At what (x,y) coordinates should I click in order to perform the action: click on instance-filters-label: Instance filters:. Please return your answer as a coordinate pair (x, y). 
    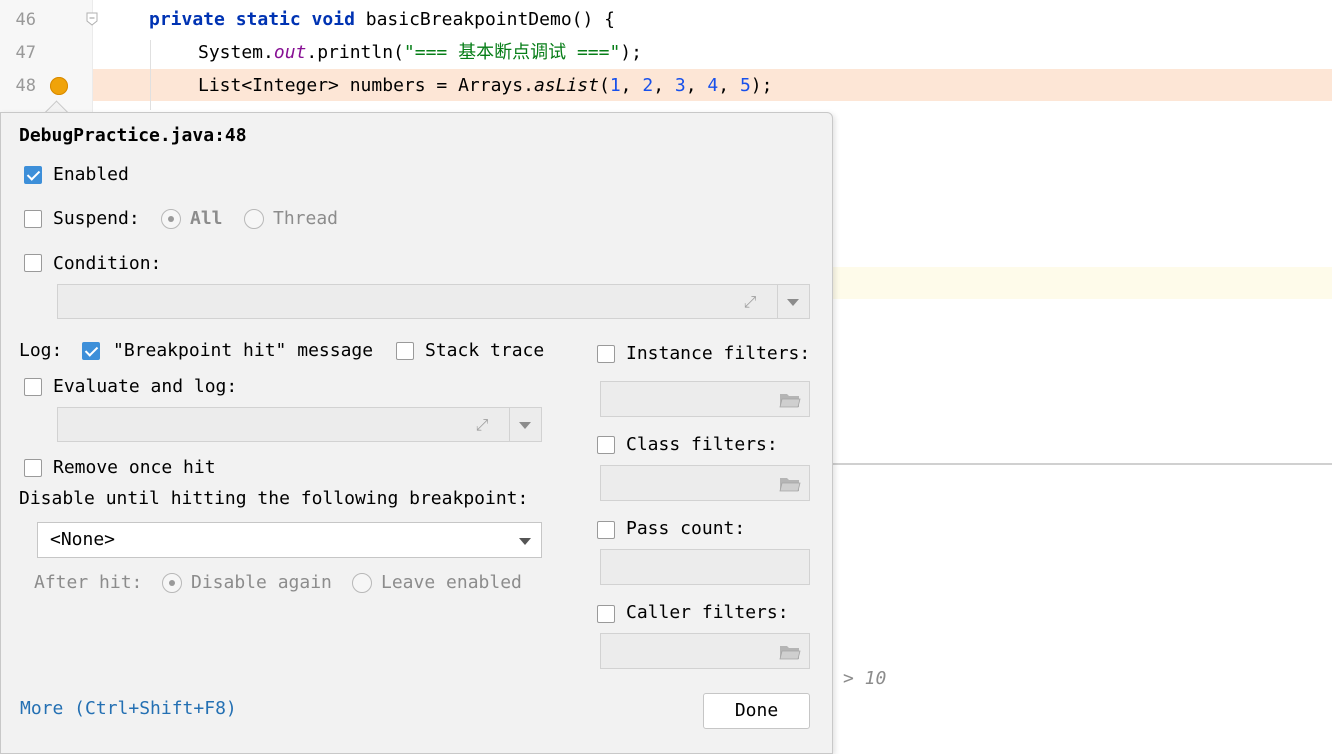
    Looking at the image, I should click on (718, 353).